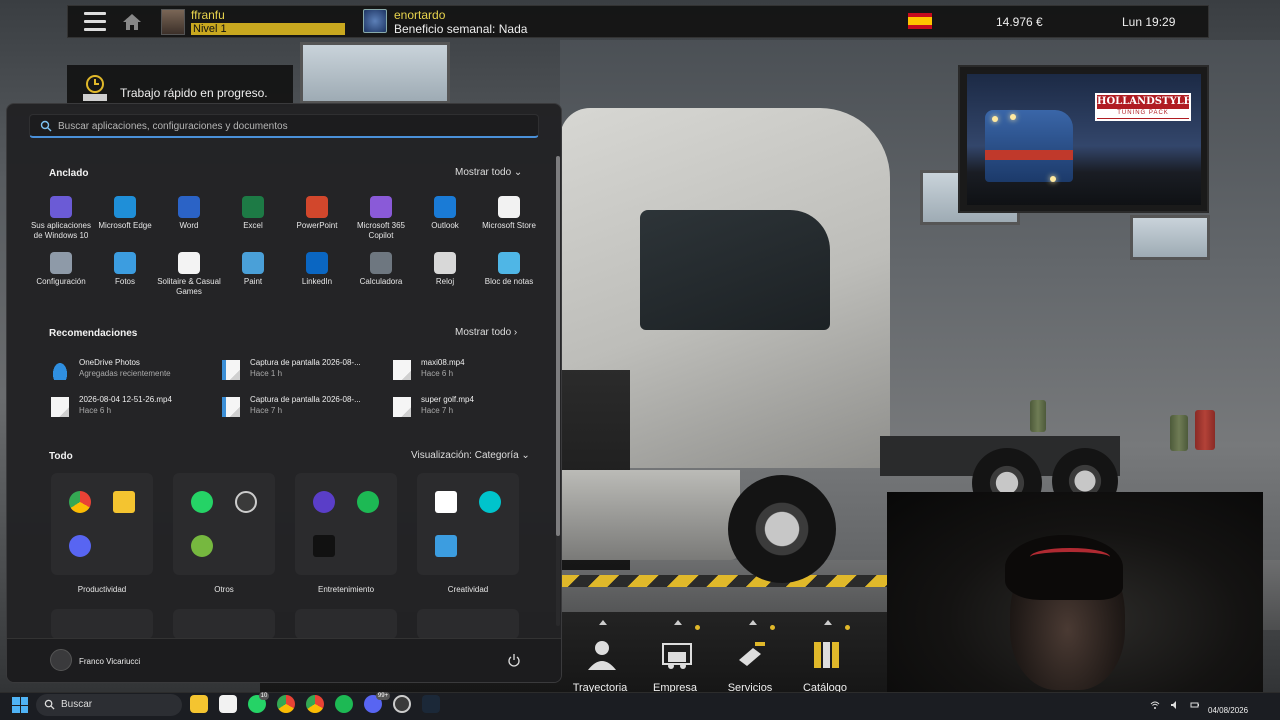 The height and width of the screenshot is (720, 1280). What do you see at coordinates (445, 224) in the screenshot?
I see `pinned-app: Outlook` at bounding box center [445, 224].